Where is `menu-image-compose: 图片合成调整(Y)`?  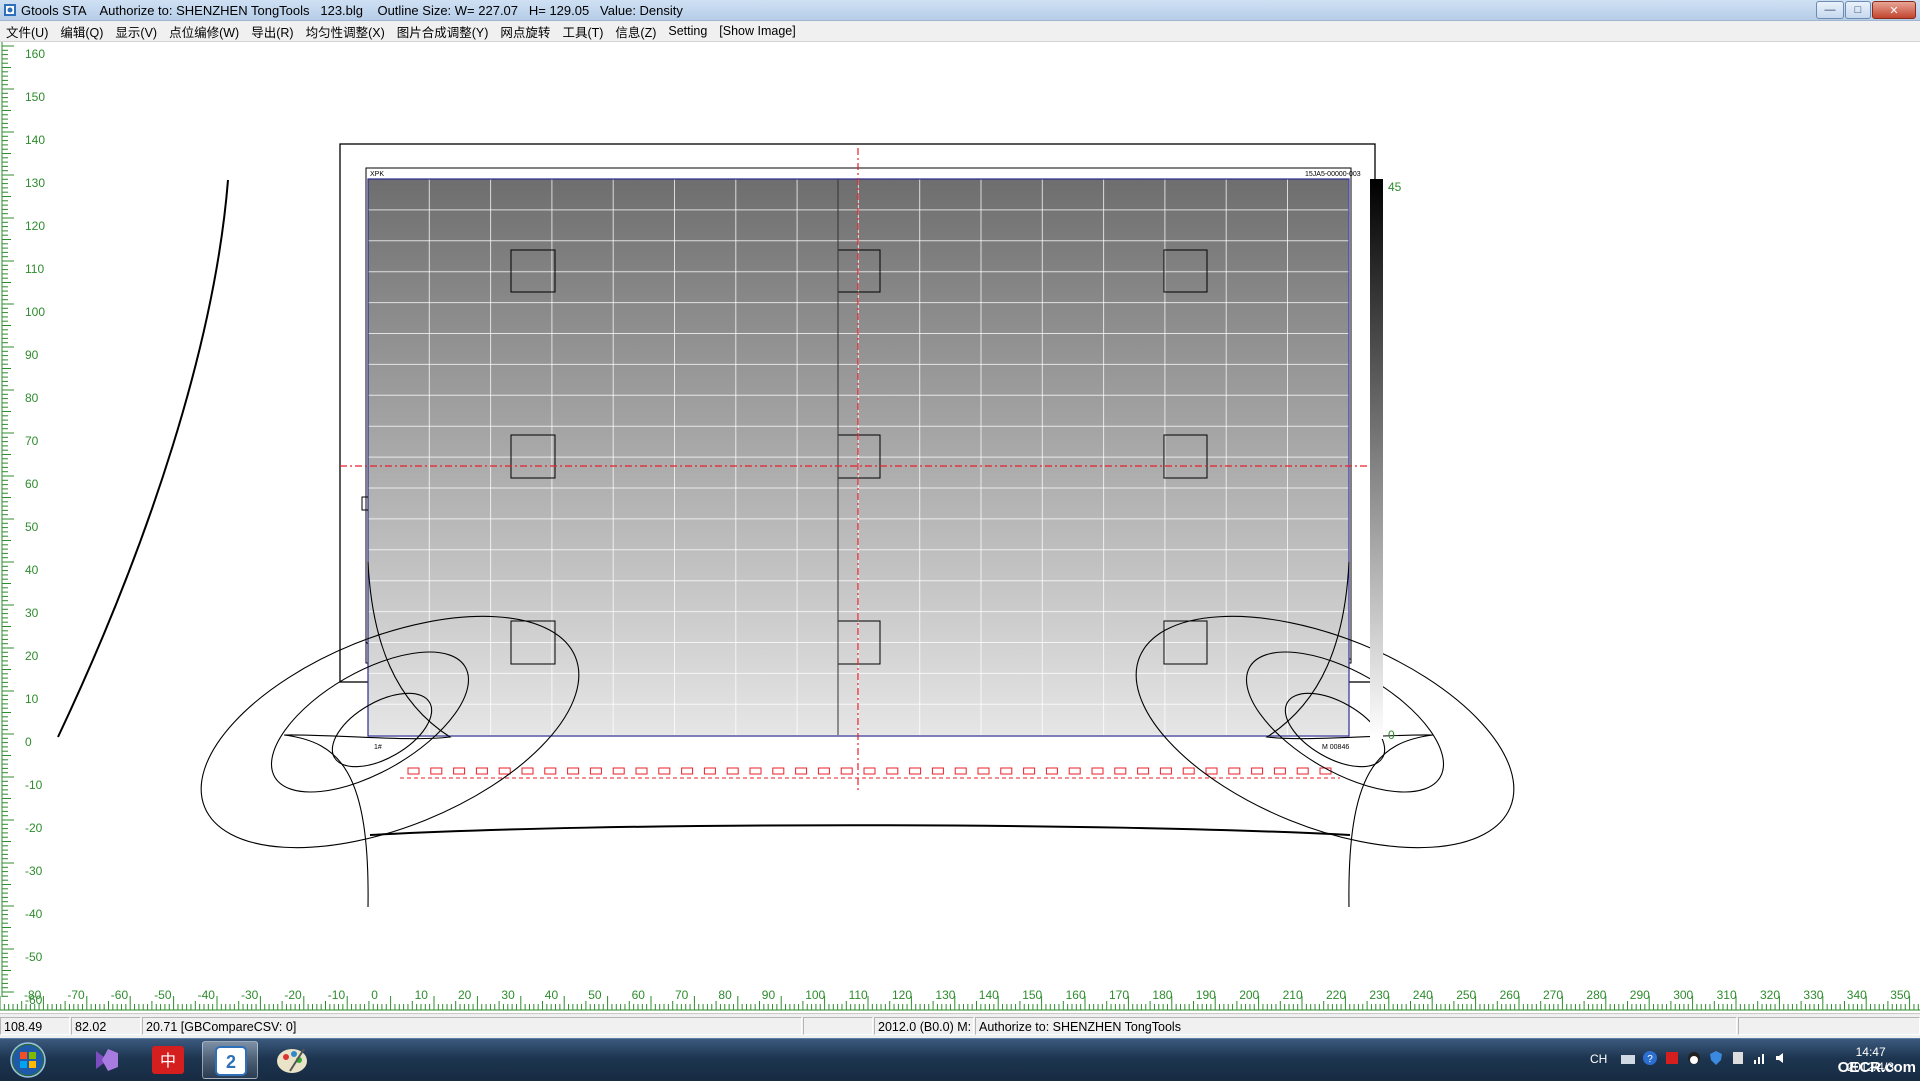 menu-image-compose: 图片合成调整(Y) is located at coordinates (443, 31).